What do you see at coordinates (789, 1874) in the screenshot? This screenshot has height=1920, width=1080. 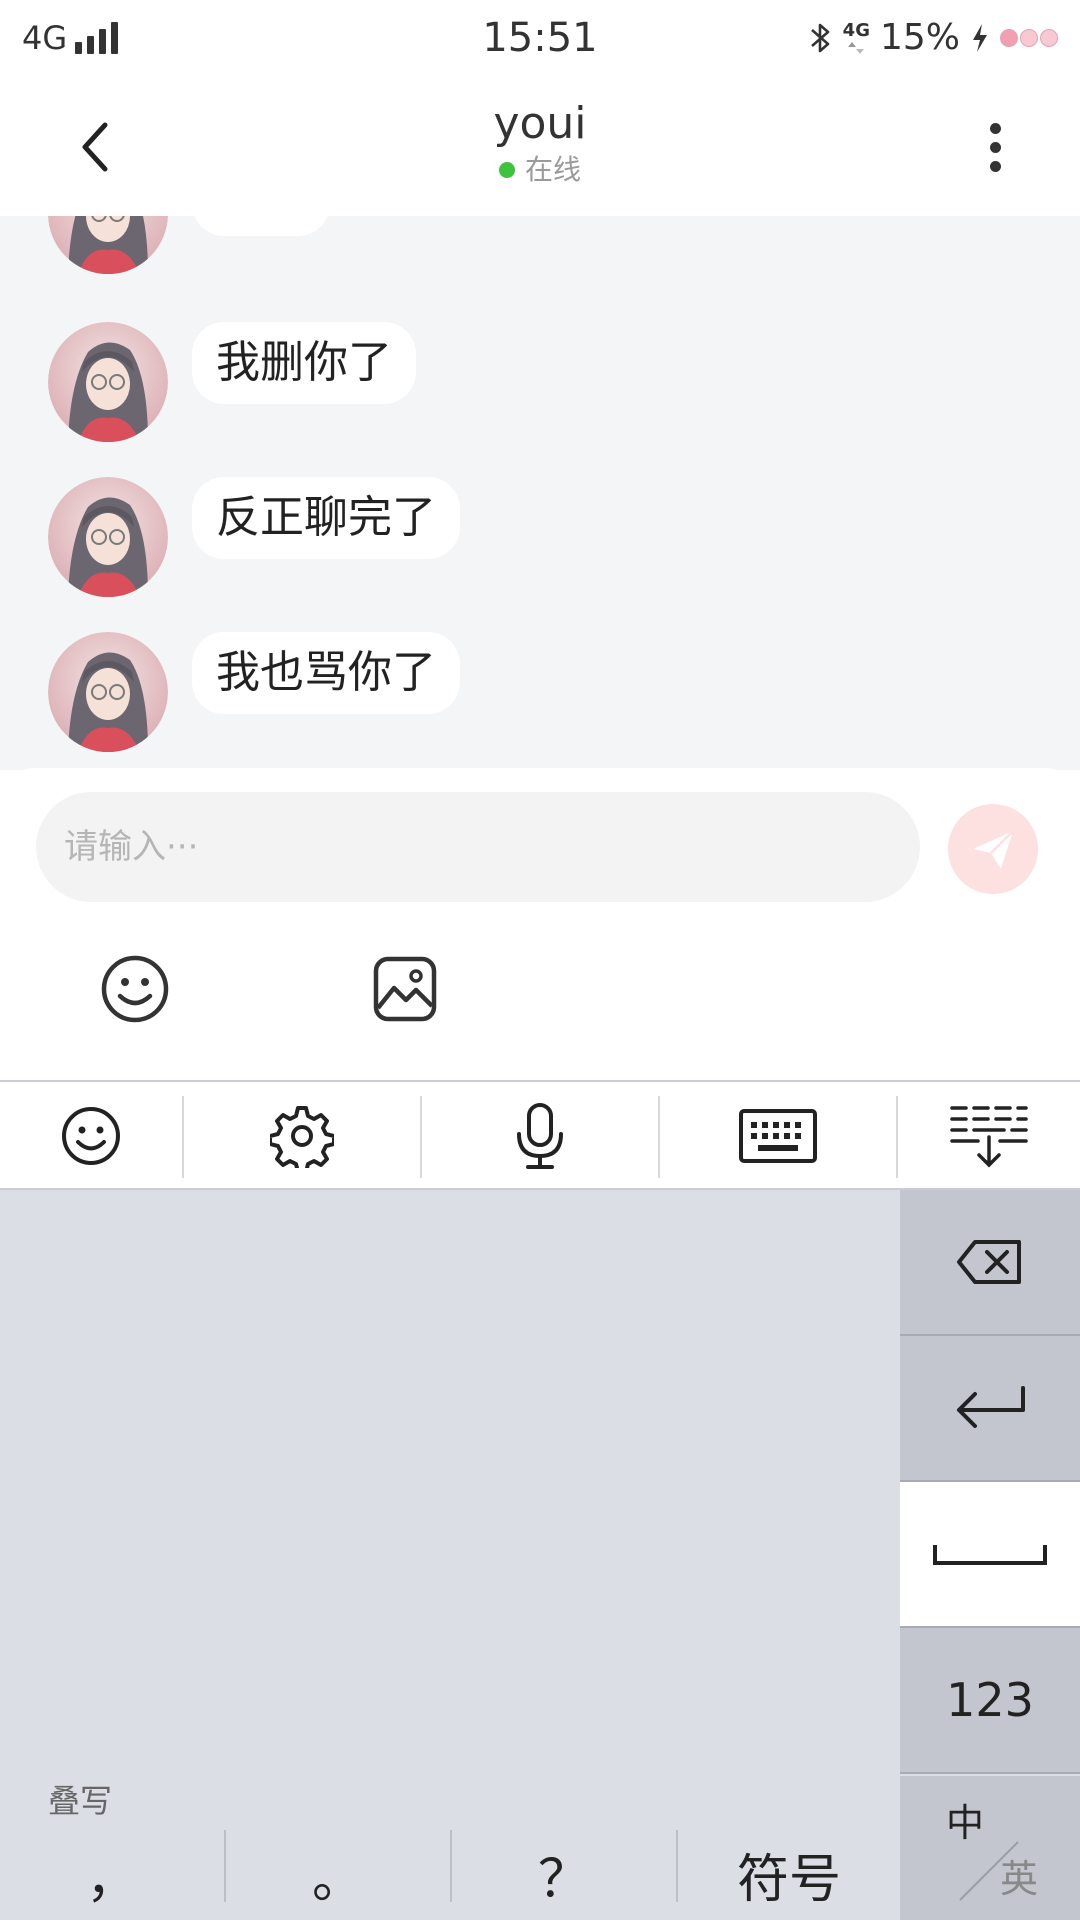 I see `symbols-key: 符号` at bounding box center [789, 1874].